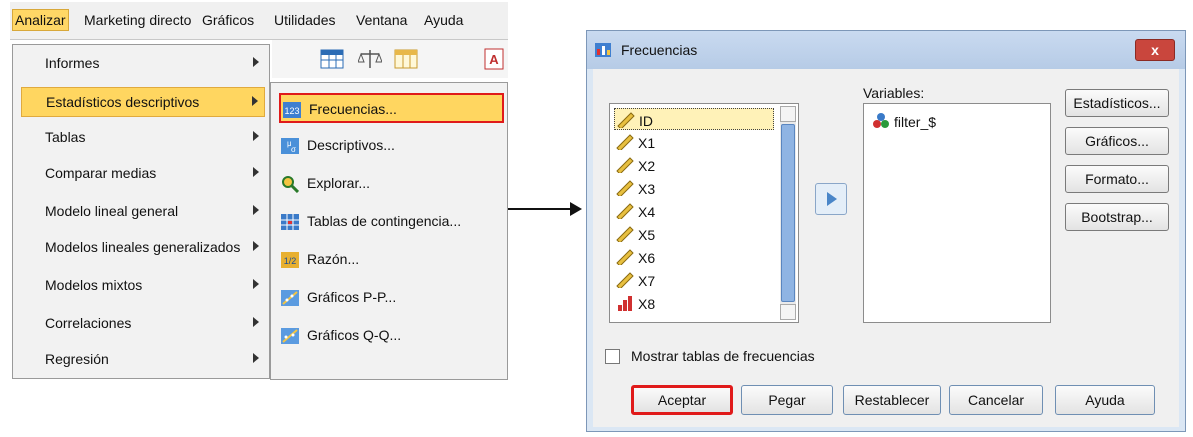  I want to click on svg-text: 1/2, so click(290, 261).